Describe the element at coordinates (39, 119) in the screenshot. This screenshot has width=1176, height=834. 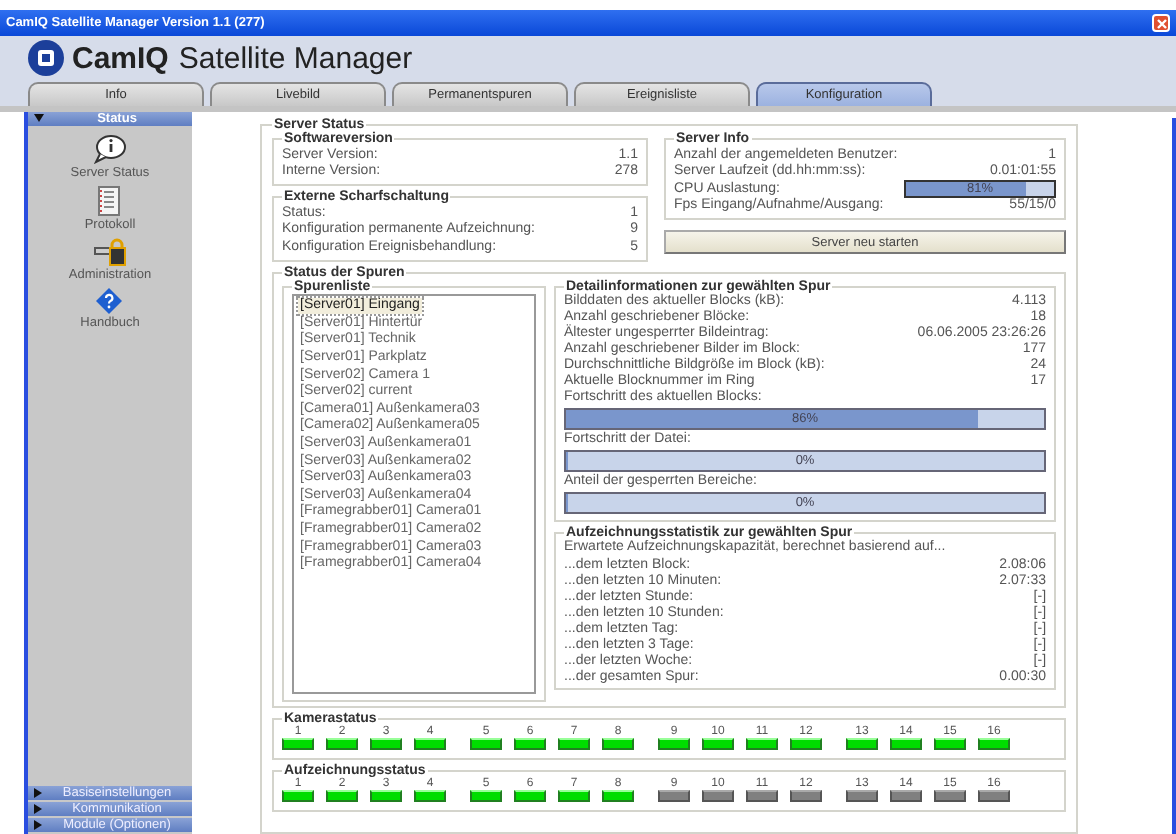
I see `triangle-icon` at that location.